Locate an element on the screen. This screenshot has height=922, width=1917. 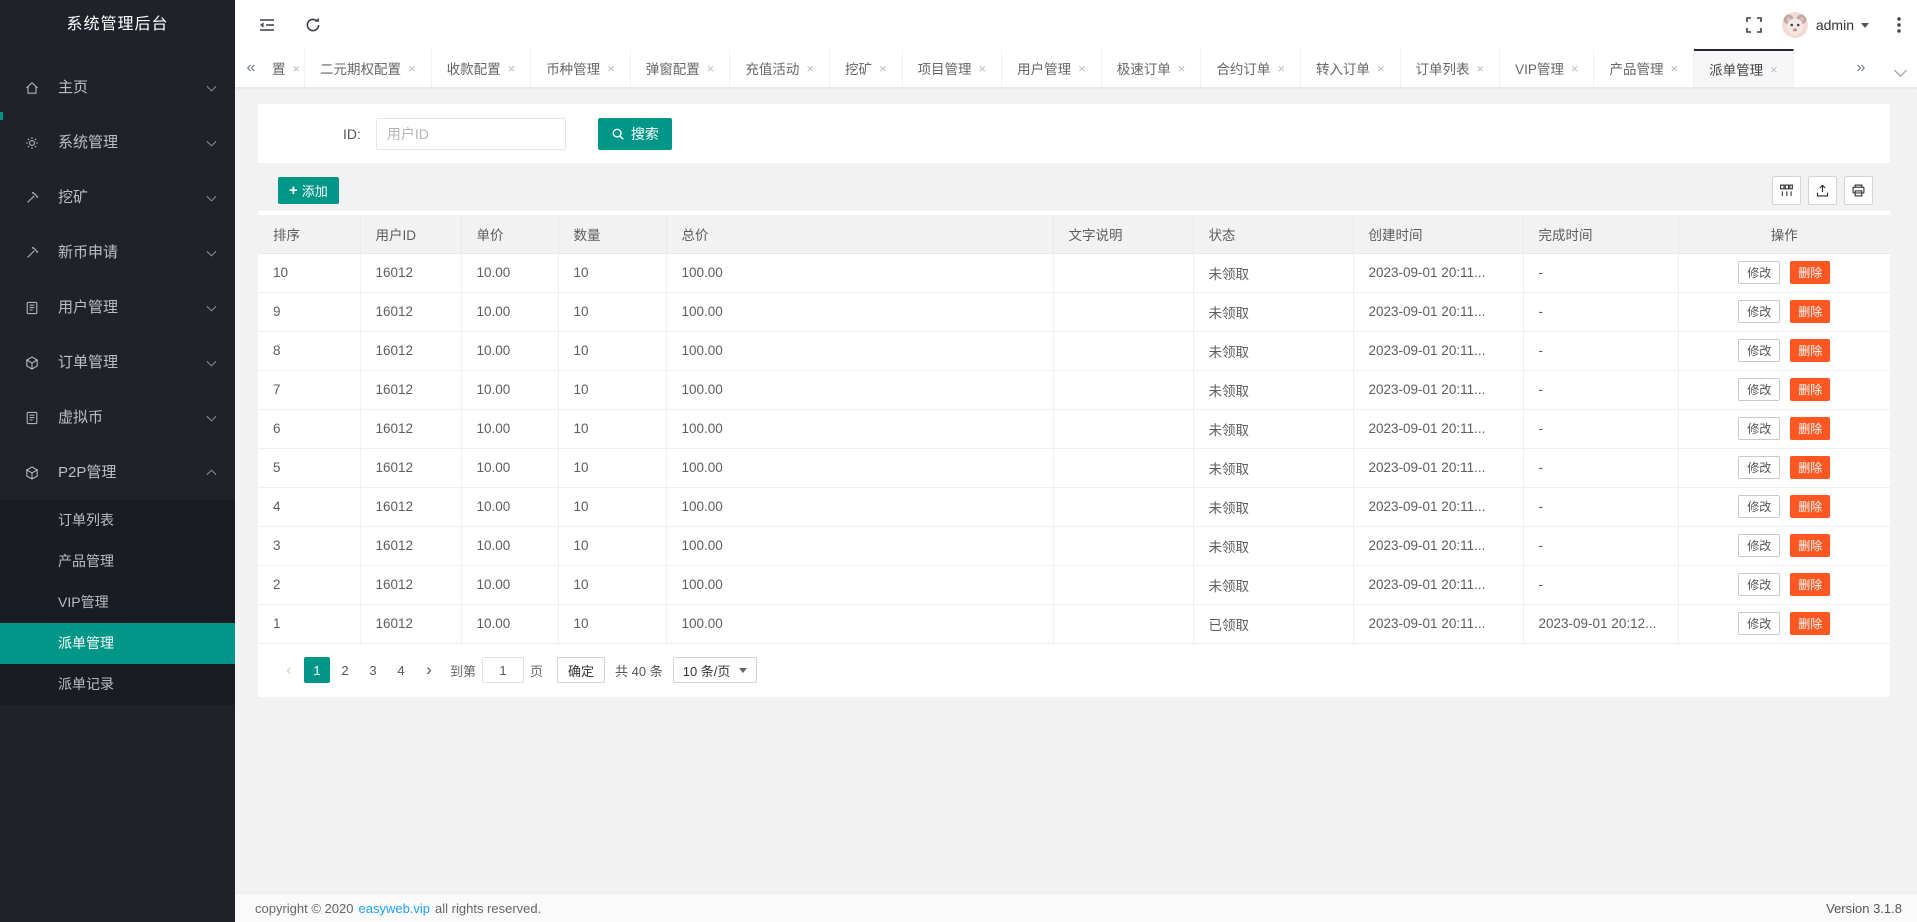
avatar is located at coordinates (1794, 24).